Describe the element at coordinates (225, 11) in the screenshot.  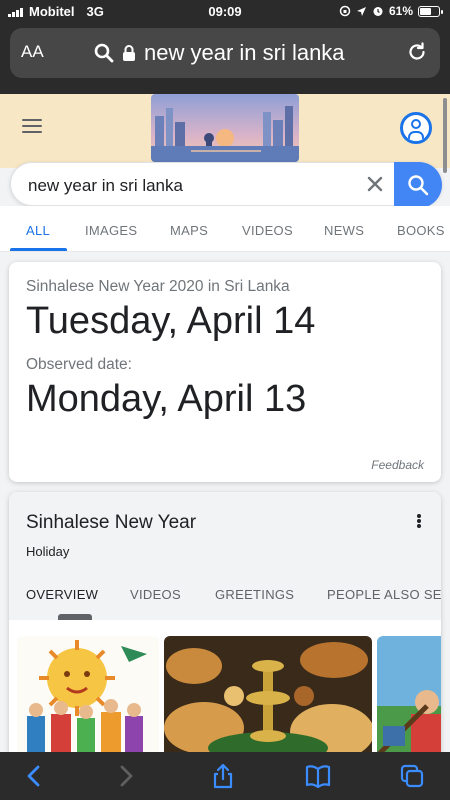
I see `status-bar: Mobitel 3G 09:09 61%` at that location.